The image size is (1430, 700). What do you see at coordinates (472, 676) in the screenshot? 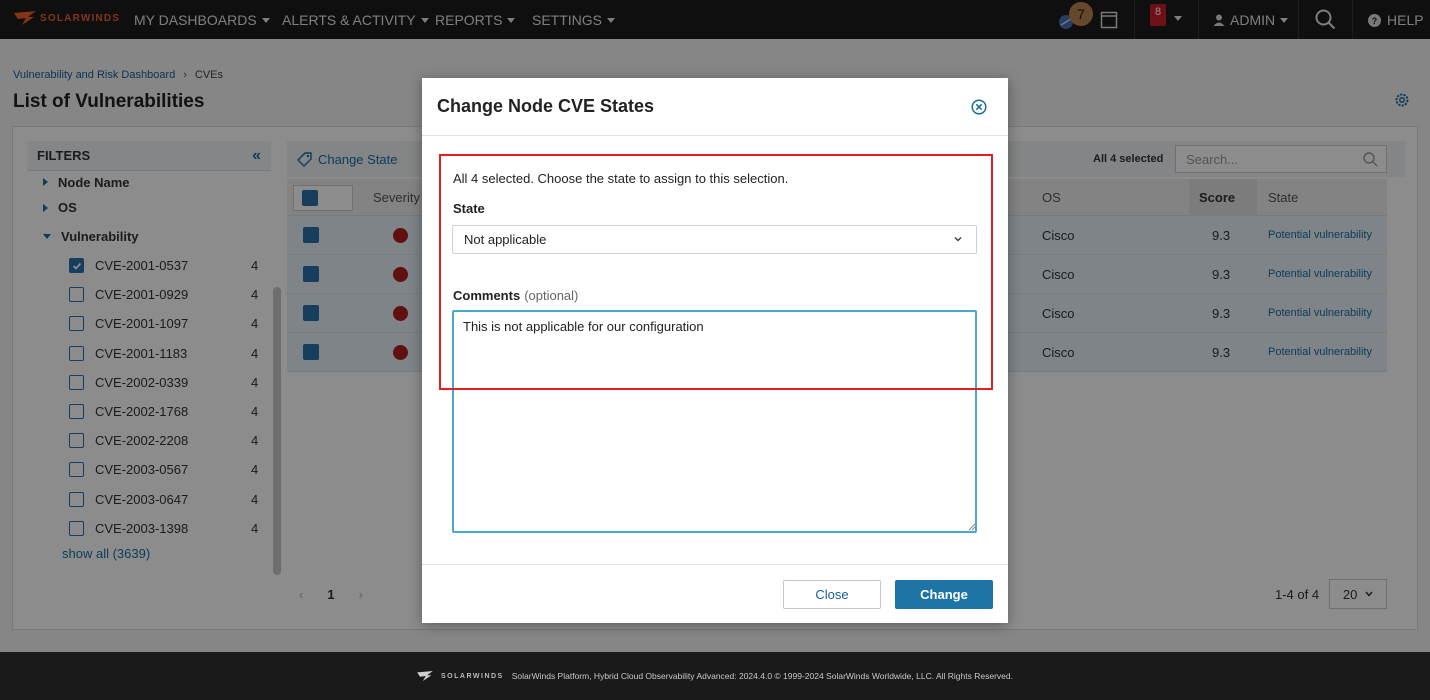
I see `footer-logo-text: SOLARWINDS` at bounding box center [472, 676].